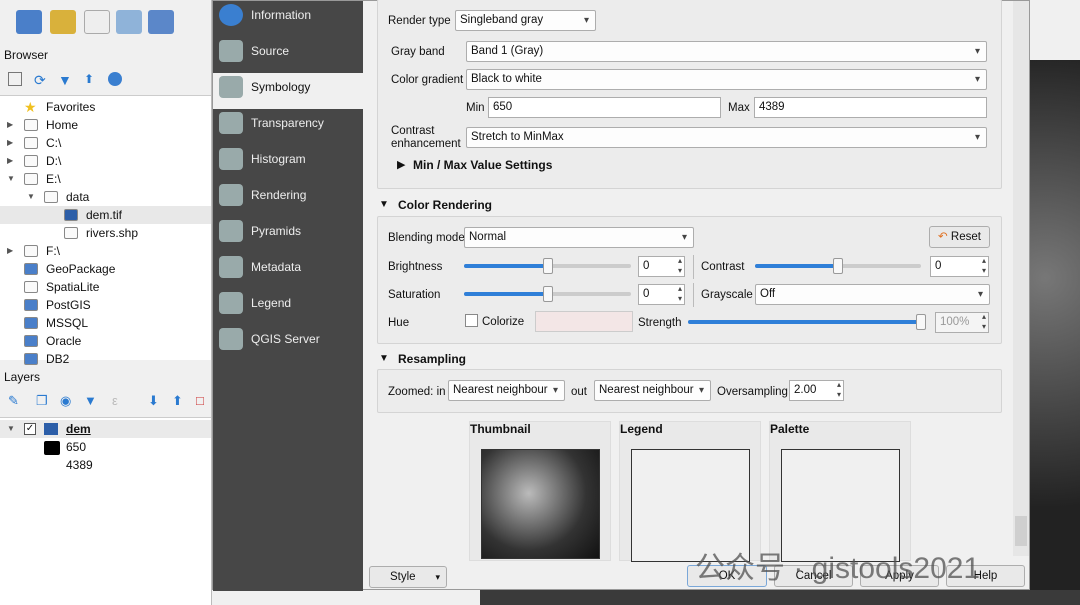 The width and height of the screenshot is (1080, 605). I want to click on blending-mode-select: Normal, so click(579, 237).